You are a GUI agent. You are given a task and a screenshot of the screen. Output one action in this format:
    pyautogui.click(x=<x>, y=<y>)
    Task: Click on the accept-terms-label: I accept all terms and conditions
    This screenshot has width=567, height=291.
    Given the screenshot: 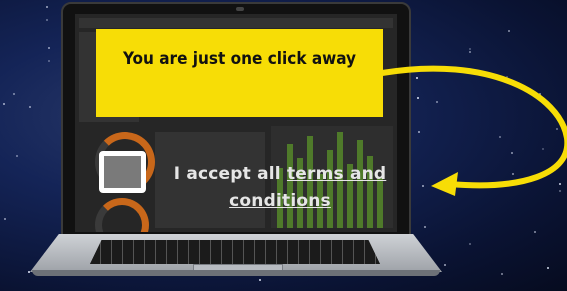 What is the action you would take?
    pyautogui.click(x=280, y=188)
    